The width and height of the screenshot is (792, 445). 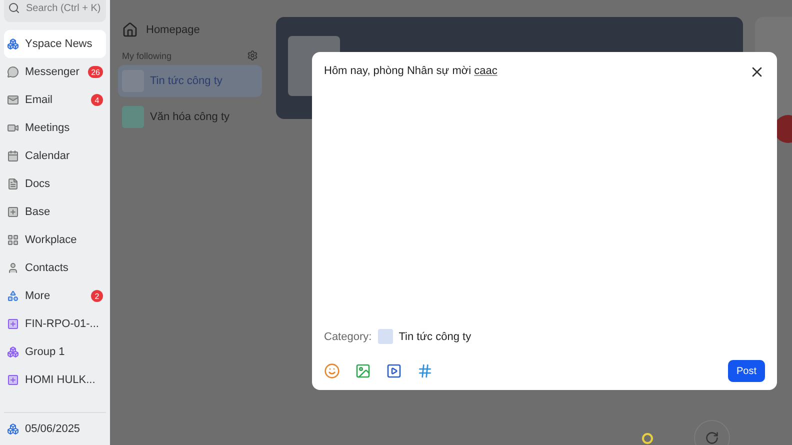 I want to click on channel-thumbnail, so click(x=133, y=117).